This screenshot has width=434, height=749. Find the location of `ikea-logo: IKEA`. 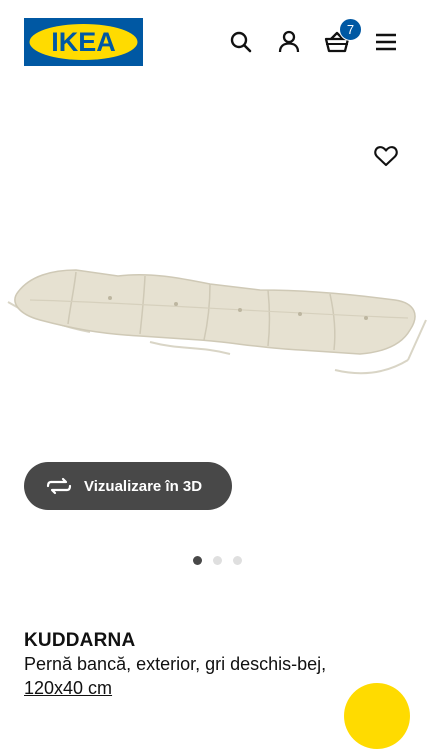

ikea-logo: IKEA is located at coordinates (83, 42).